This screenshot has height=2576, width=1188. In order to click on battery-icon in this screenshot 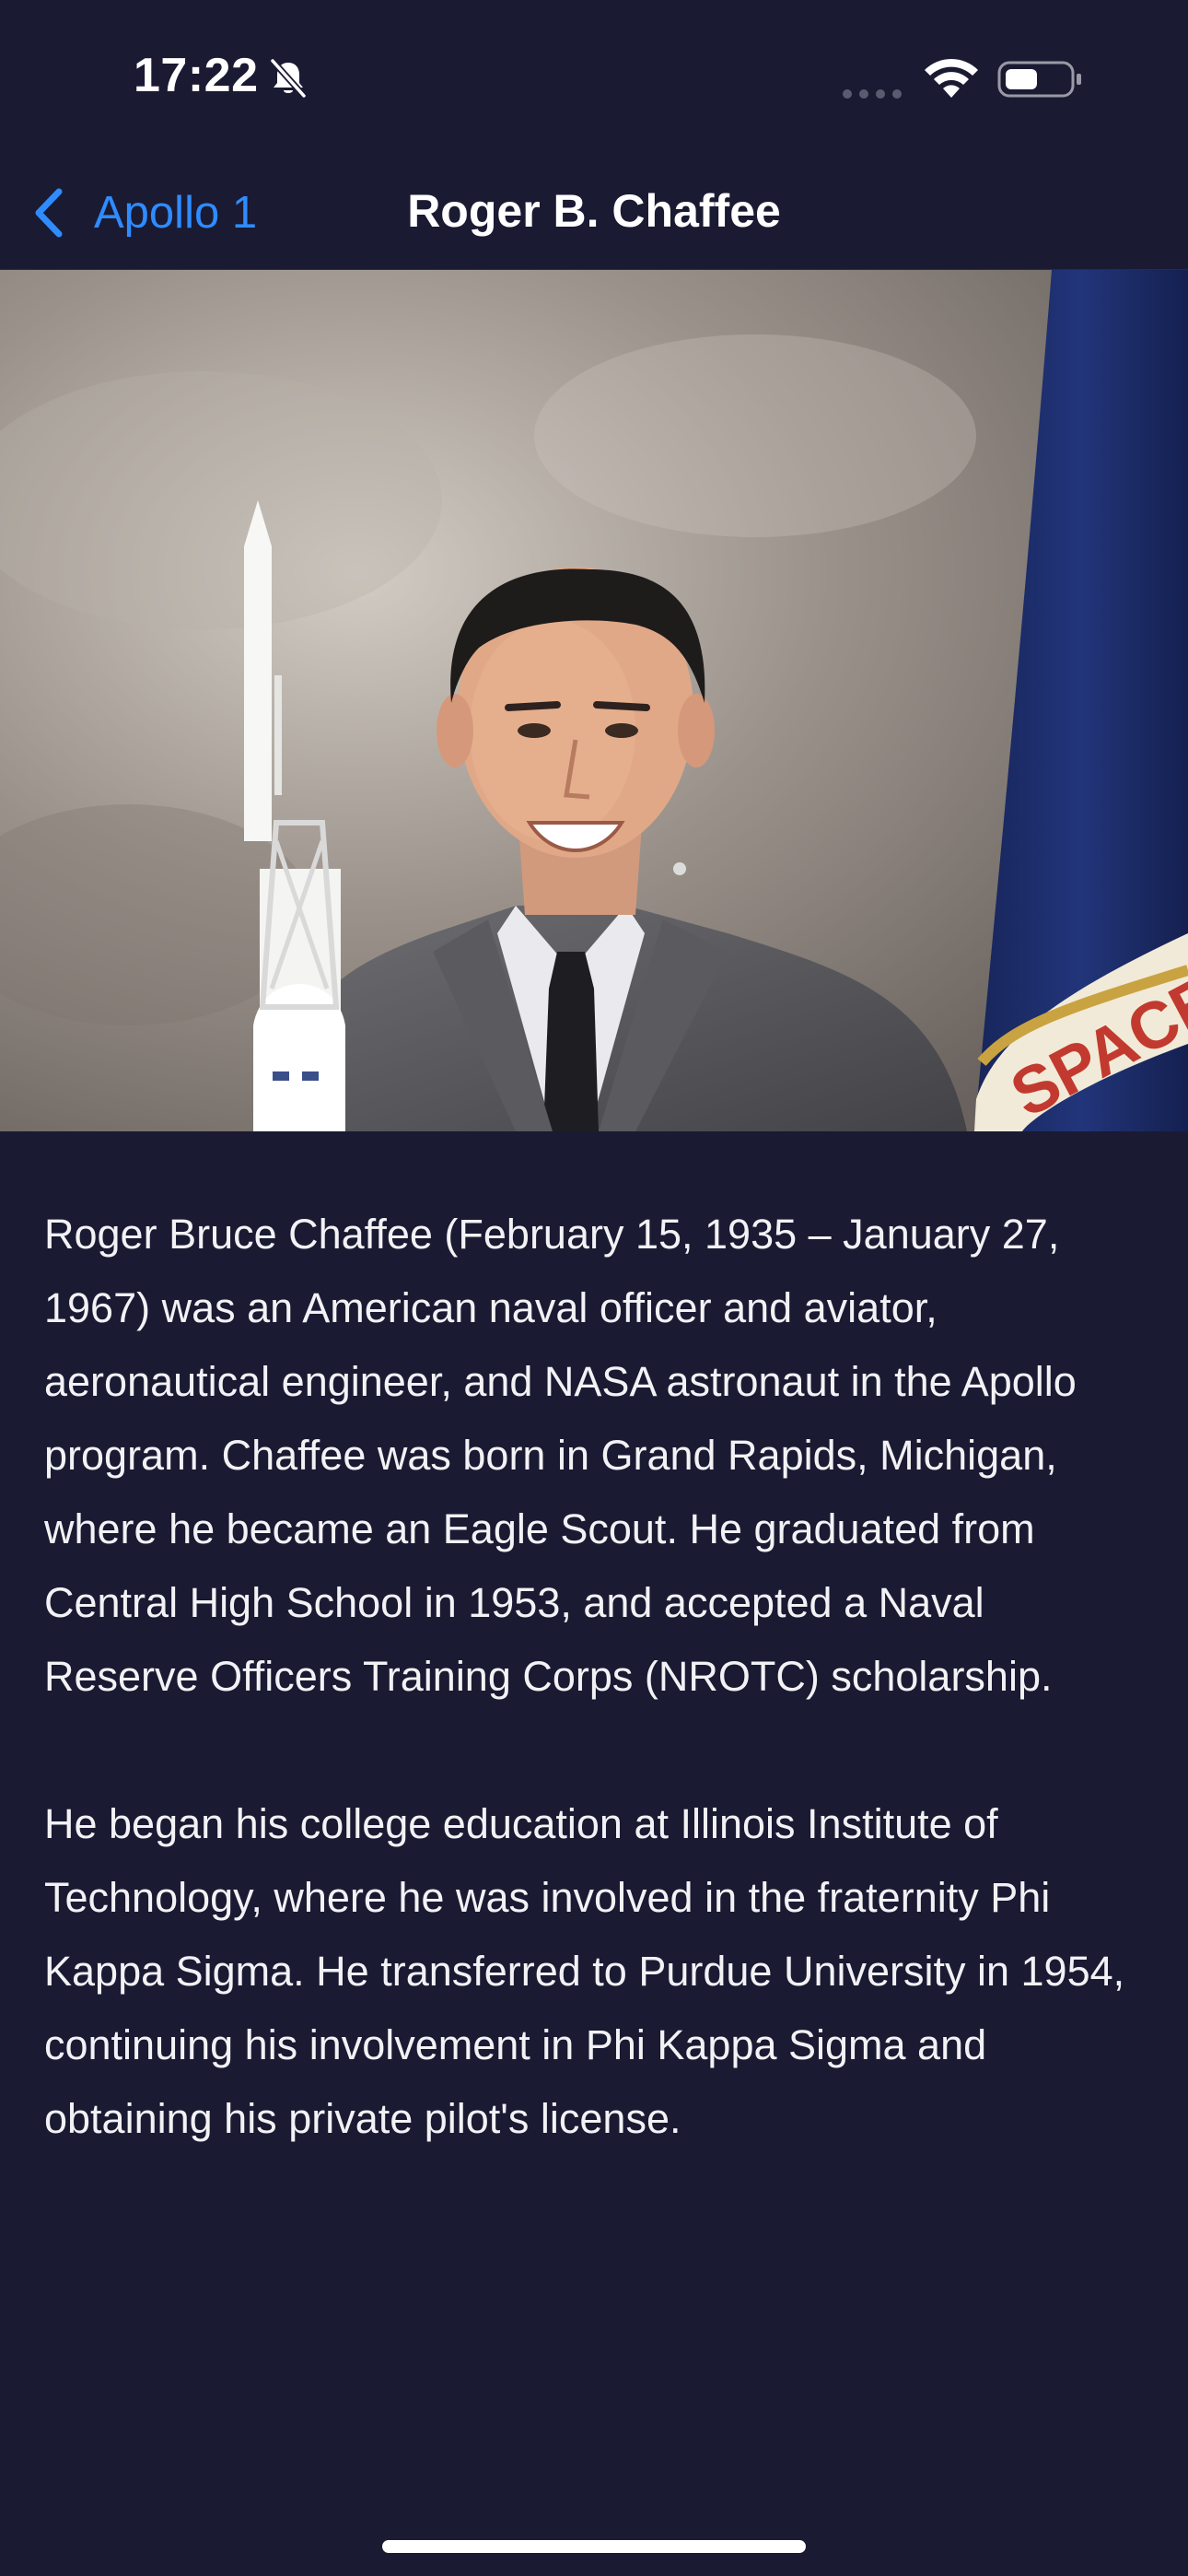, I will do `click(1039, 79)`.